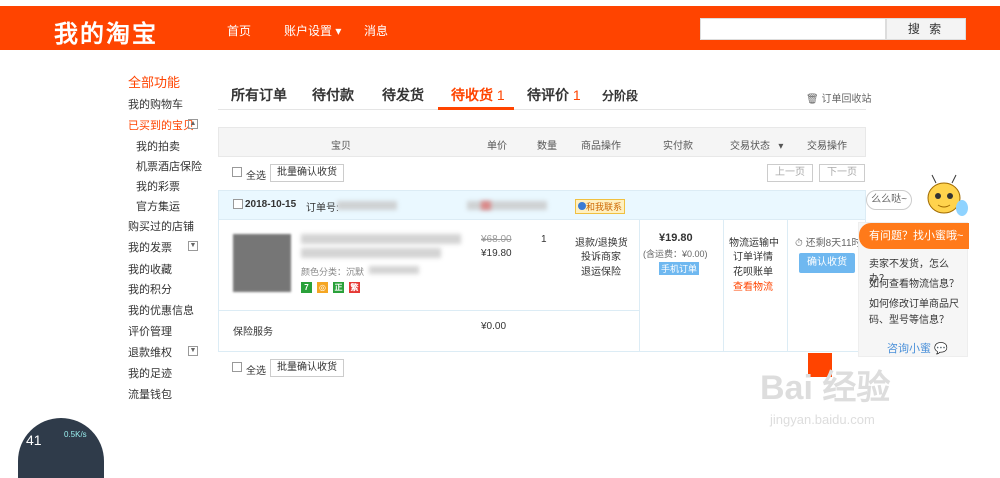  I want to click on tab-pending-shipment: 待发货, so click(403, 95).